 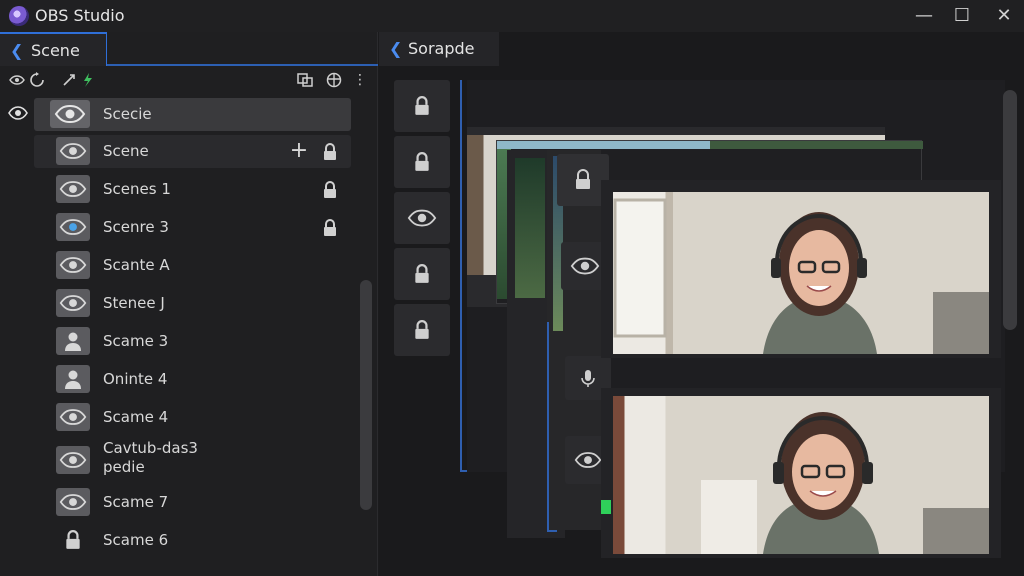 I want to click on duplicate-icon, so click(x=305, y=80).